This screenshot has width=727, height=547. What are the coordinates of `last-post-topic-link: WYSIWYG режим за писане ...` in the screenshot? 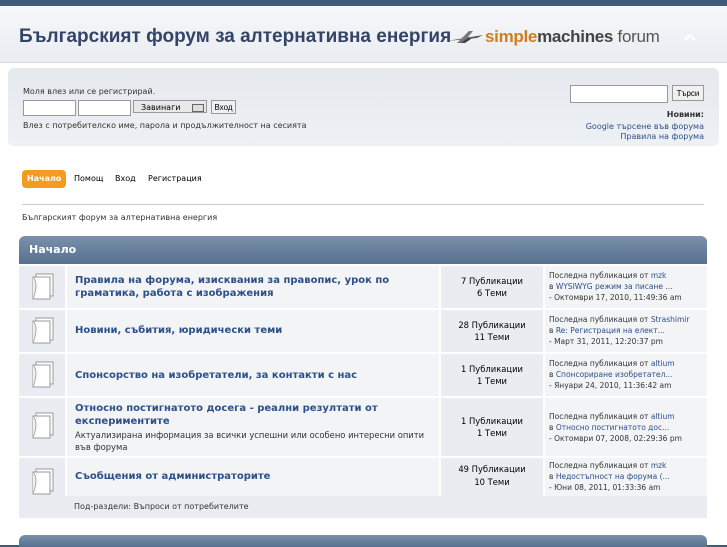 It's located at (614, 286).